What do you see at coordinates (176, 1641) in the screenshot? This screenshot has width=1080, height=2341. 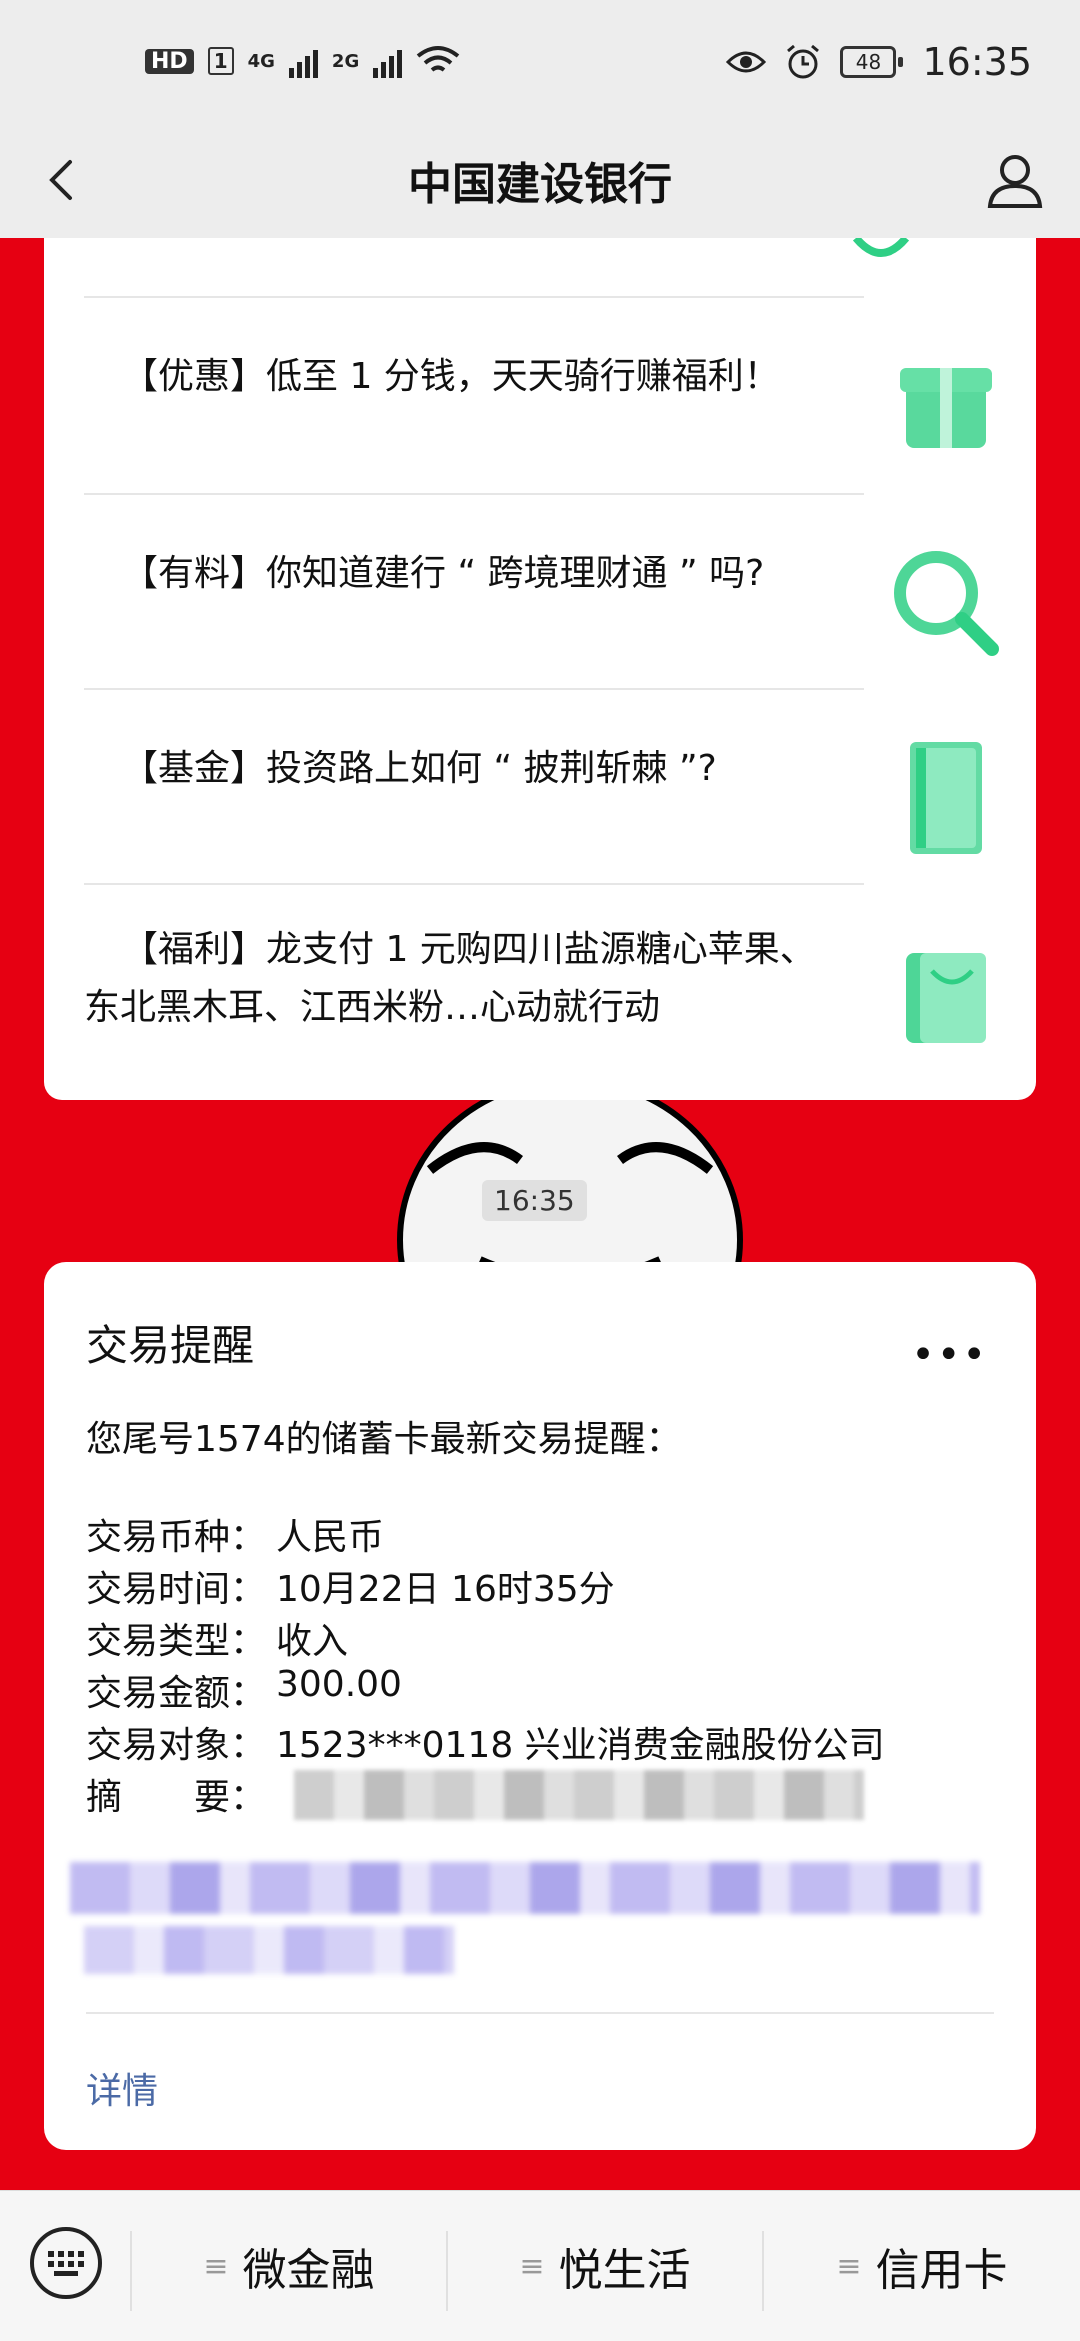 I see `detail-key: 交易类型：` at bounding box center [176, 1641].